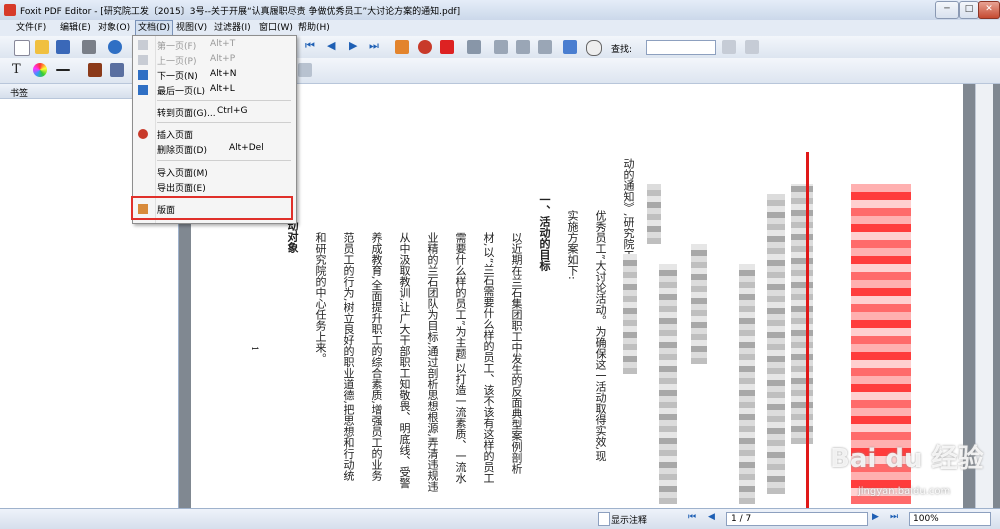  Describe the element at coordinates (523, 47) in the screenshot. I see `align-icon` at that location.